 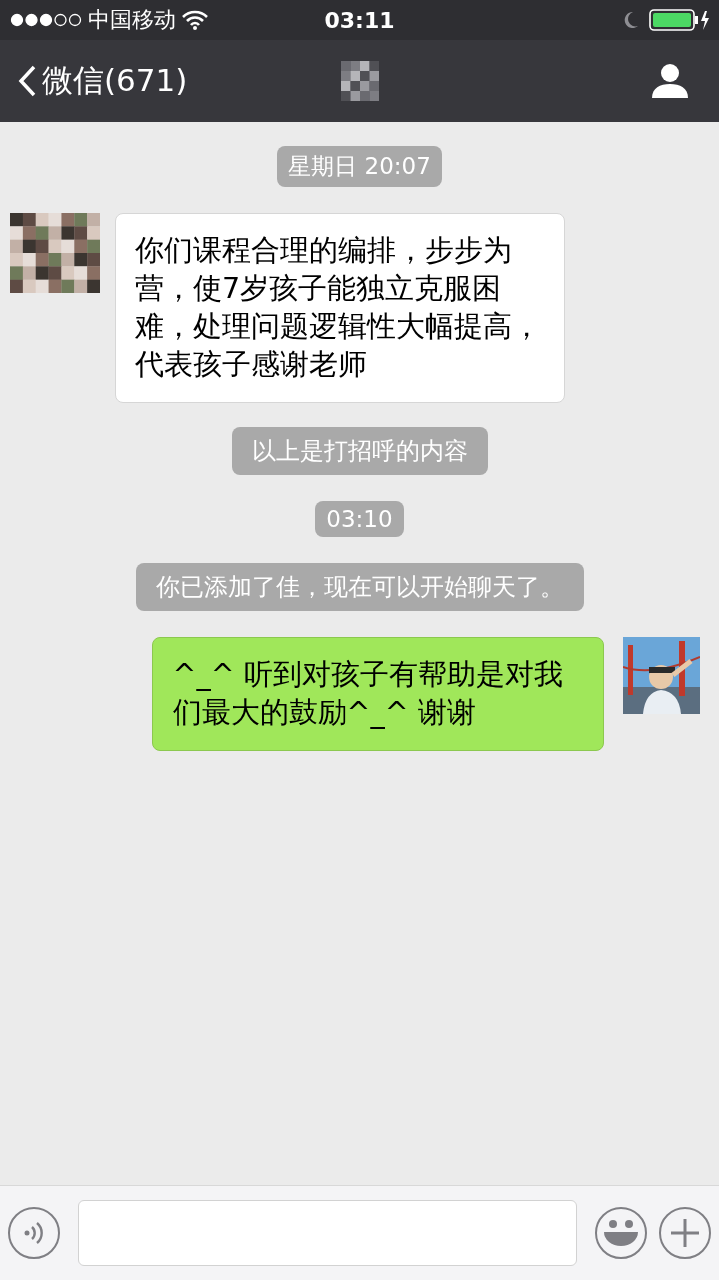 I want to click on carrier-name: 中国移动, so click(x=132, y=20).